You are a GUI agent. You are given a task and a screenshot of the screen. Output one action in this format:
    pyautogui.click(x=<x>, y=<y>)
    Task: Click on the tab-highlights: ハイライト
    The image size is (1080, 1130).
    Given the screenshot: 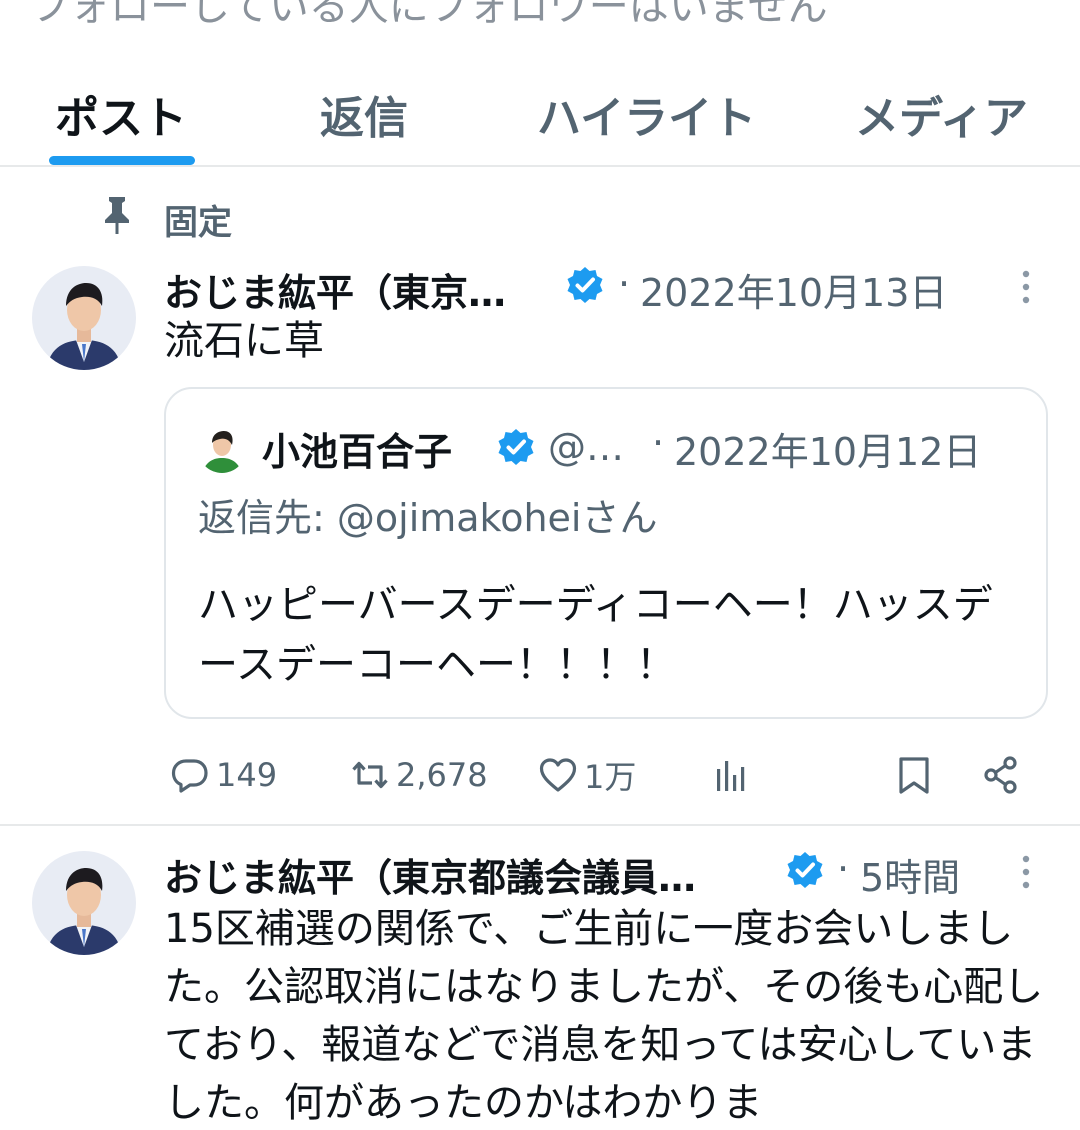 What is the action you would take?
    pyautogui.click(x=646, y=114)
    